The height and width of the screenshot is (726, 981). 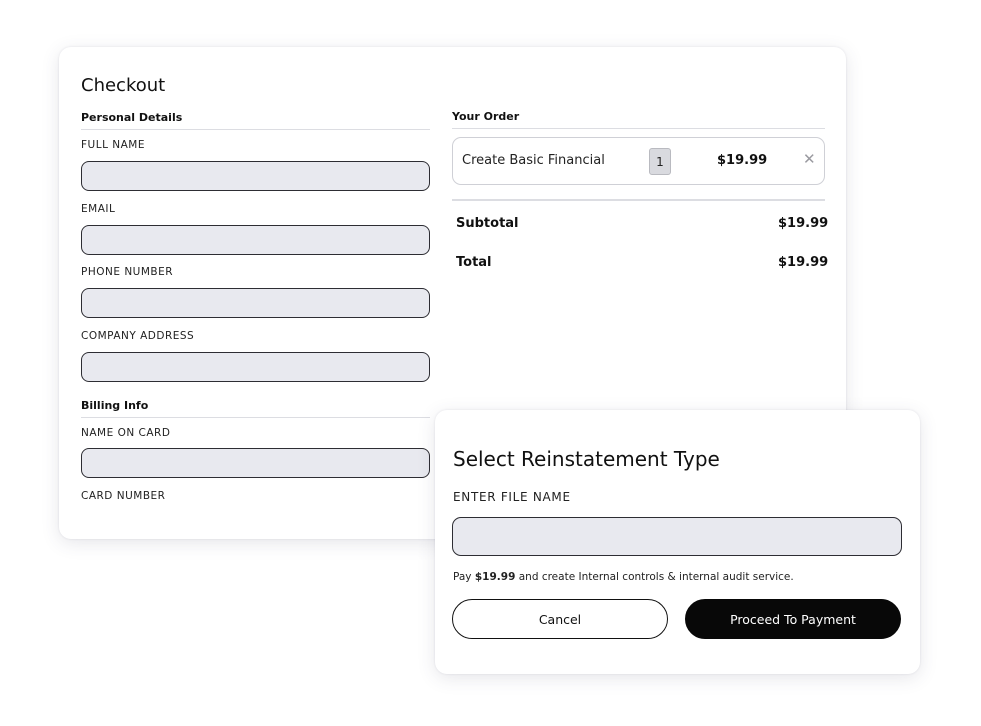 What do you see at coordinates (127, 272) in the screenshot?
I see `phone-number-label: PHONE NUMBER` at bounding box center [127, 272].